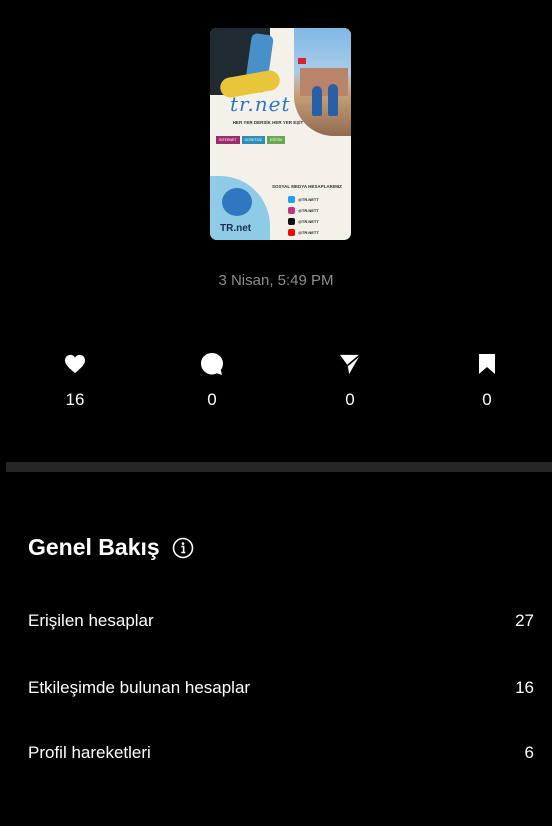  I want to click on shares-count: 0, so click(350, 399).